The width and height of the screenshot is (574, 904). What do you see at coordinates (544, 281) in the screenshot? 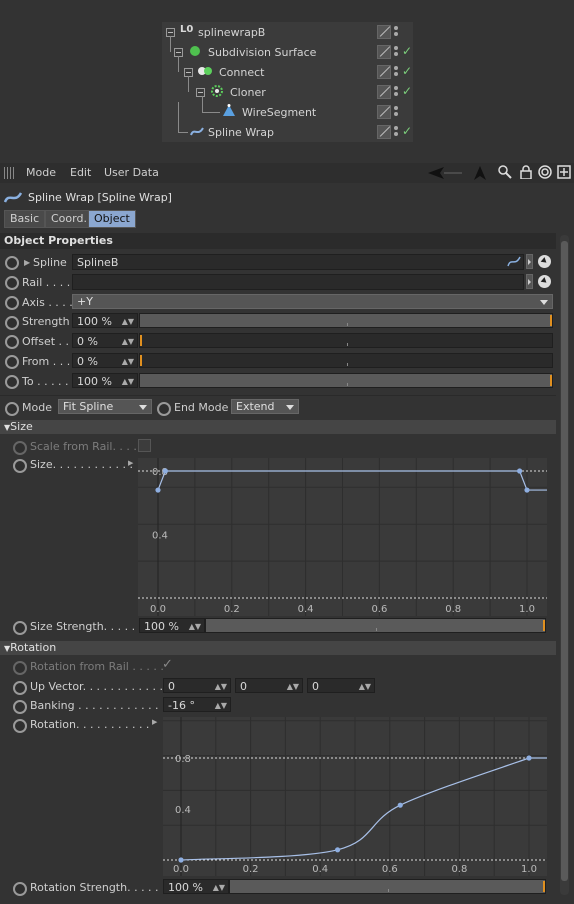
I see `rail-pick-icon` at bounding box center [544, 281].